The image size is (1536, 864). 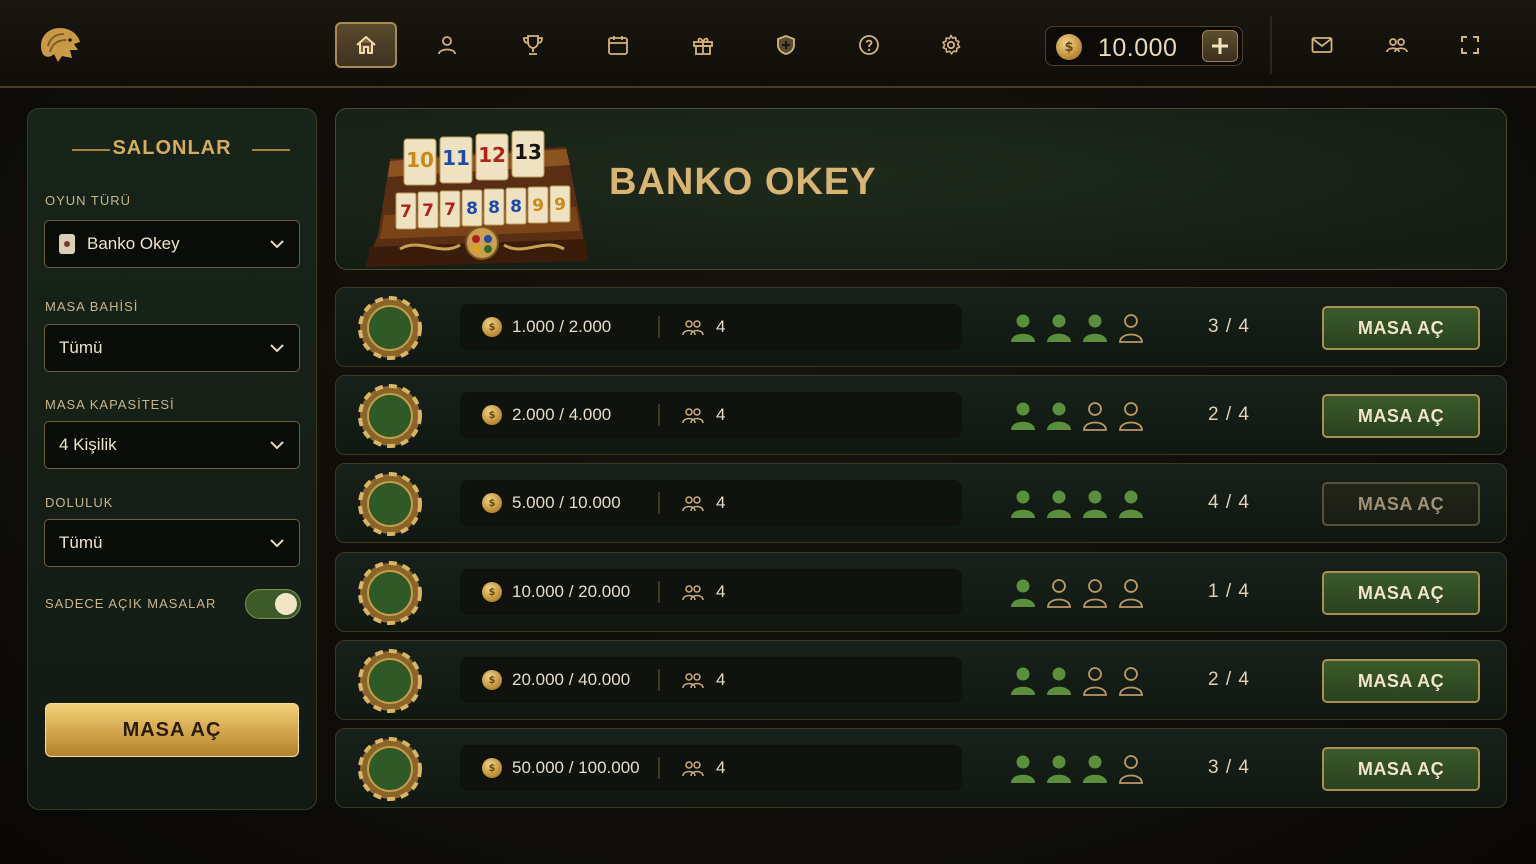 I want to click on table-stake: 10.000 / 20.000, so click(x=571, y=591).